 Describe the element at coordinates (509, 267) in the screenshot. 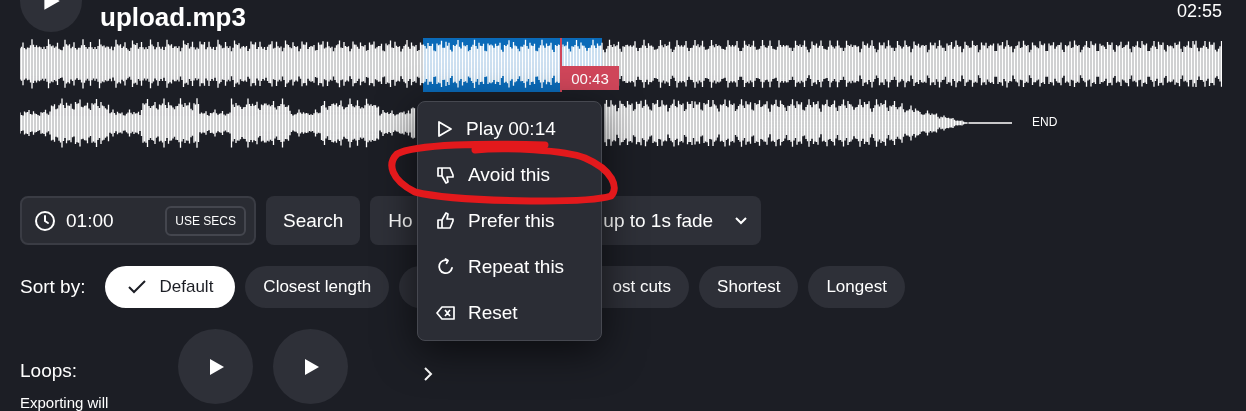

I see `menu-item: Repeat this` at that location.